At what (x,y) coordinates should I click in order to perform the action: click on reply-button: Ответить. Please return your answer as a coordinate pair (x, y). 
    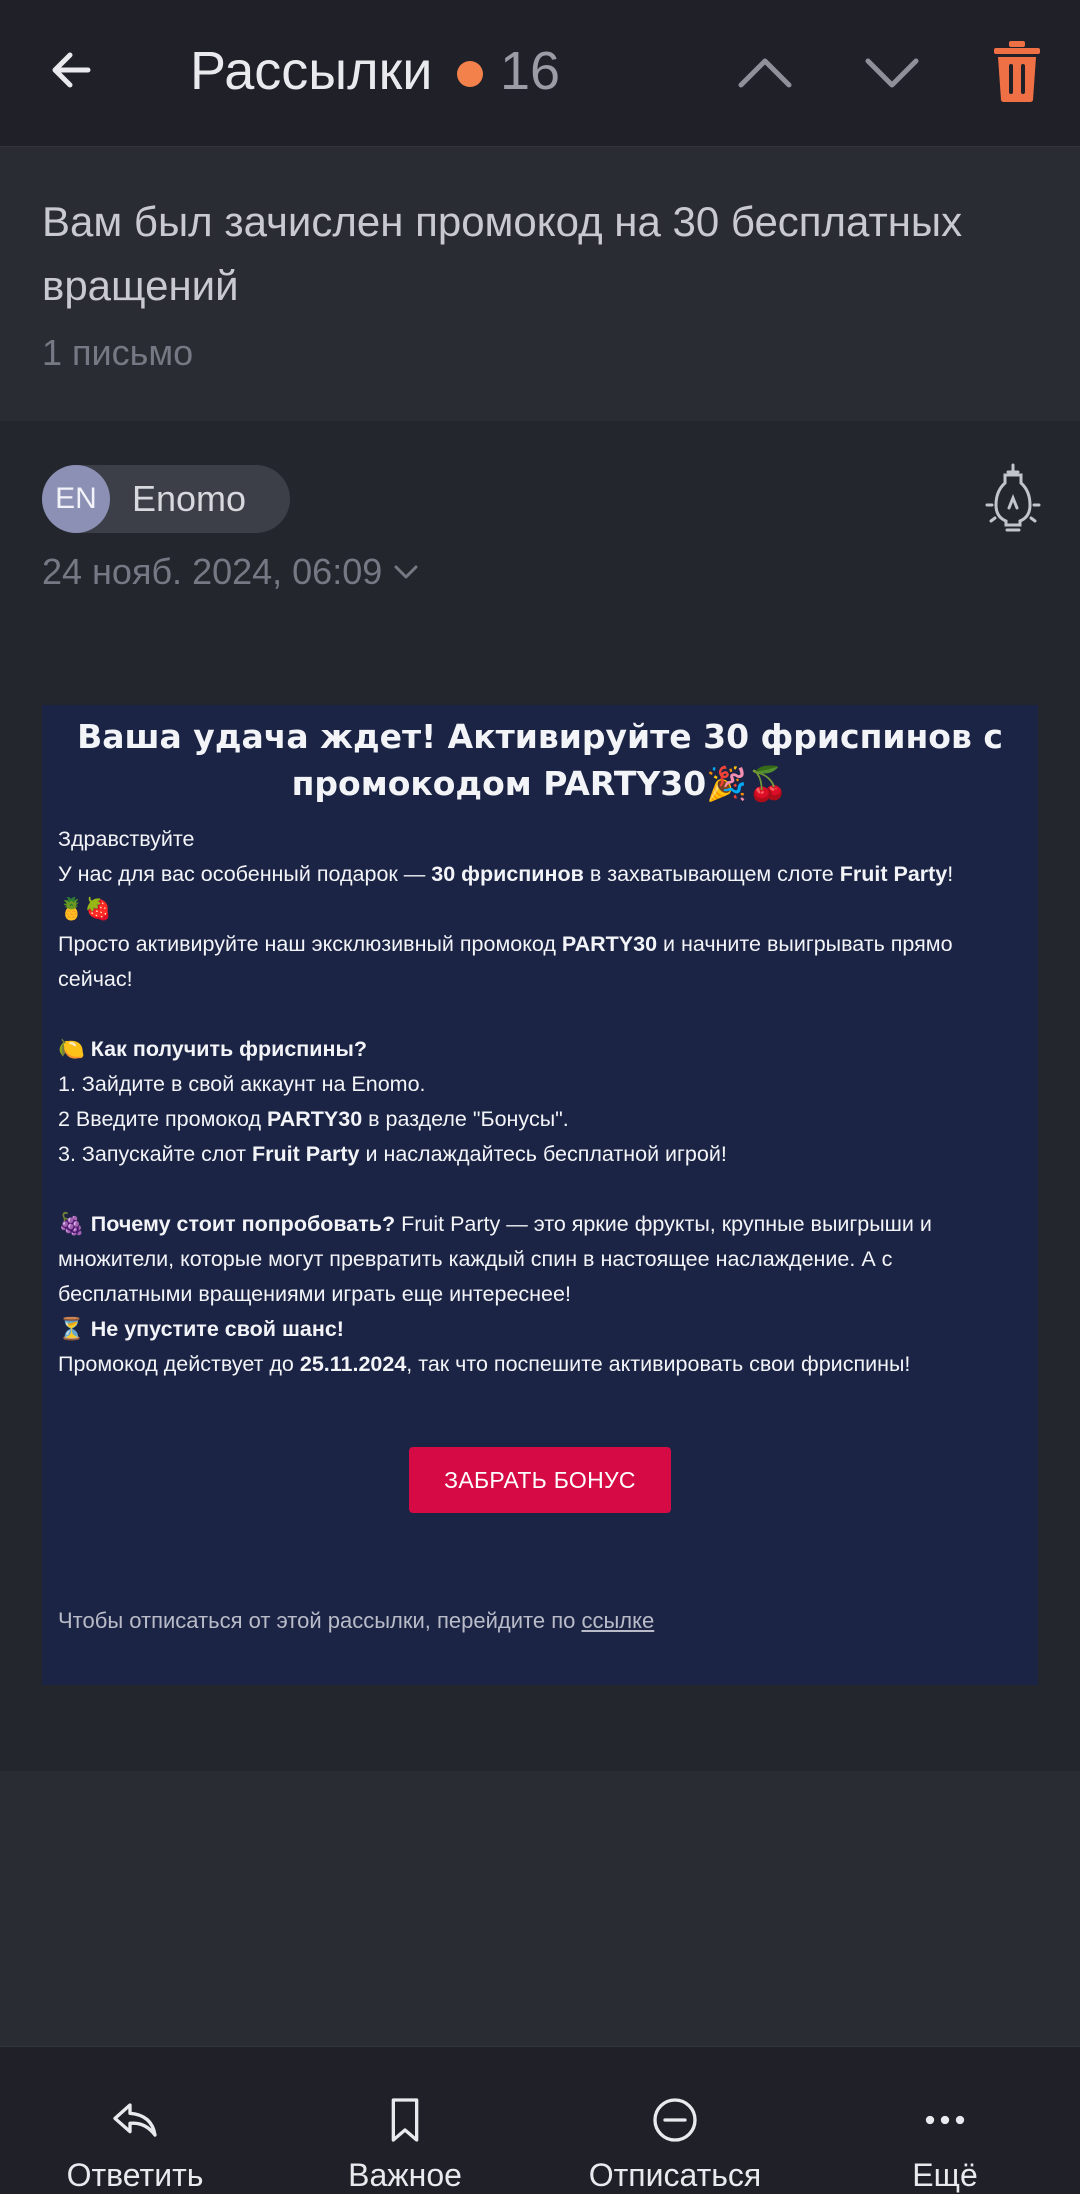
    Looking at the image, I should click on (135, 2120).